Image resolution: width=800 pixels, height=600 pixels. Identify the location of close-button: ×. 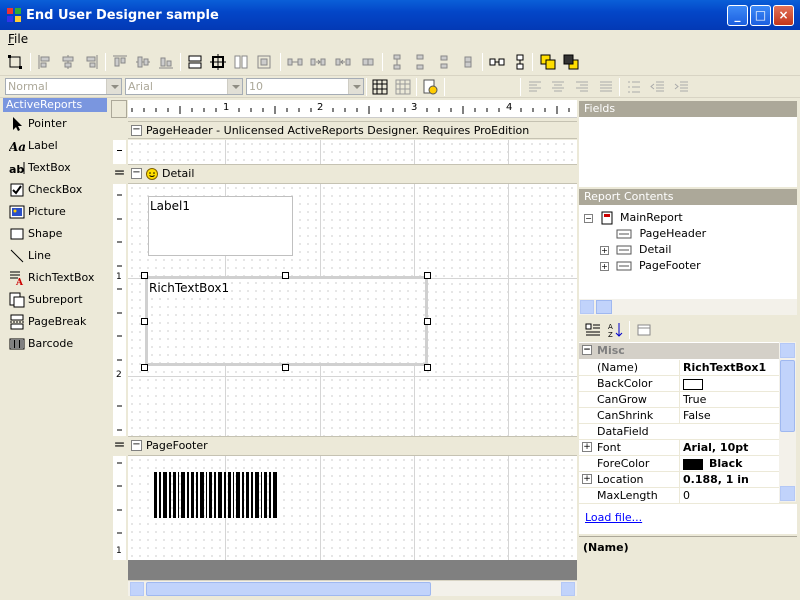
(783, 15).